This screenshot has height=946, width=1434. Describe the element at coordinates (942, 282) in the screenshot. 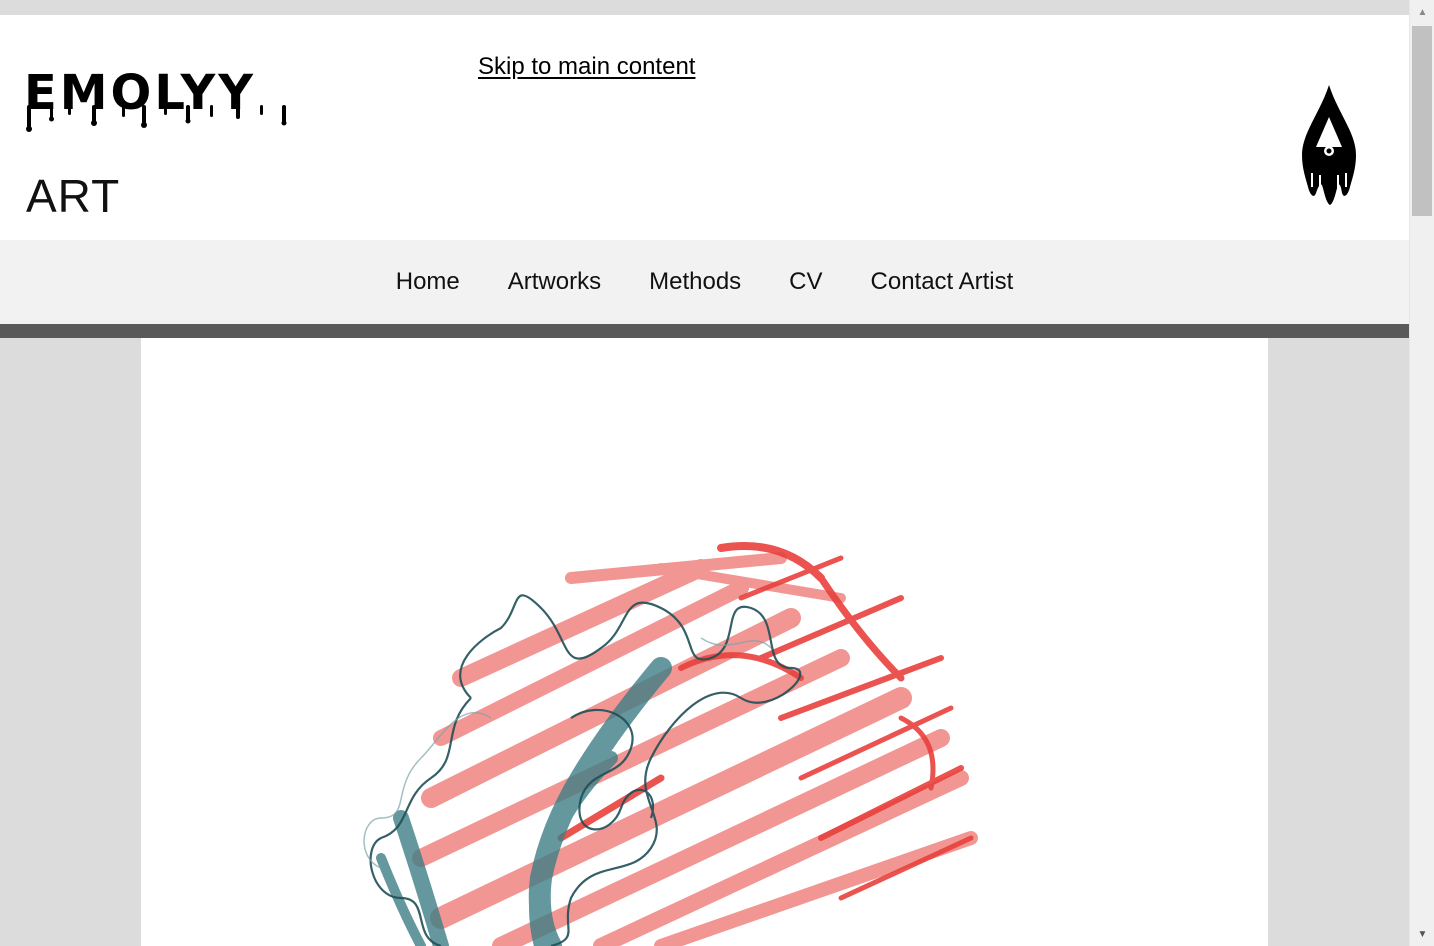

I see `nav-item-contact-artist: Contact Artist` at that location.